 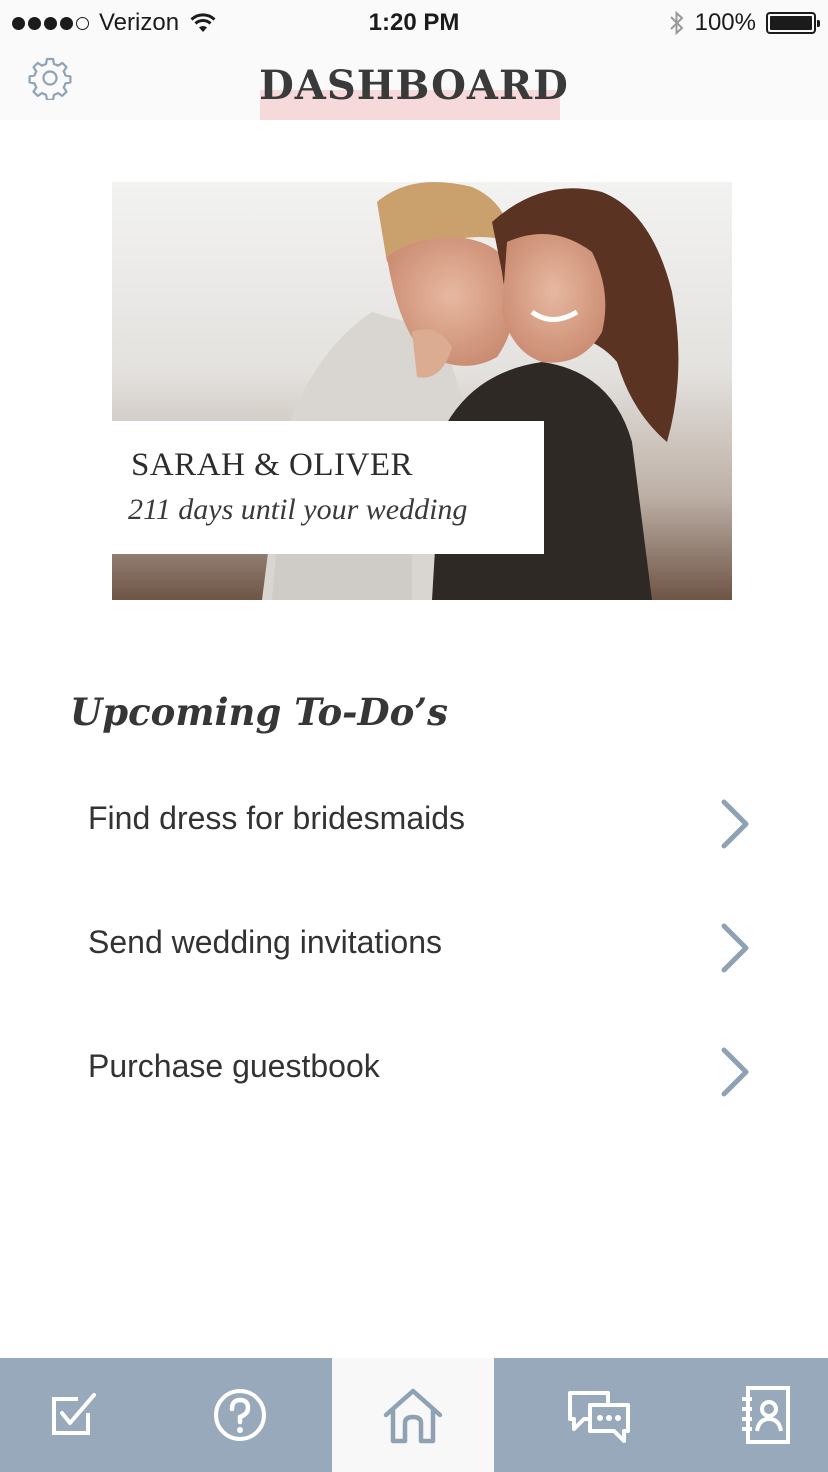 I want to click on wedding-countdown: 211 days until your wedding, so click(x=298, y=509).